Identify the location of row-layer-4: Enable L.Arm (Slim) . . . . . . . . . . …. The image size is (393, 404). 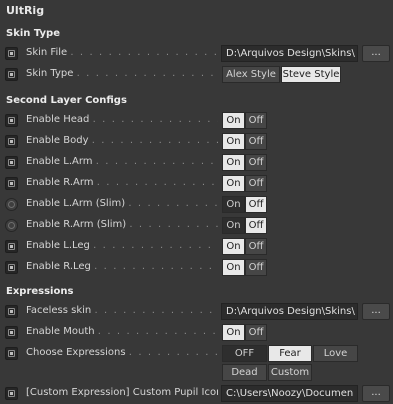
(196, 205).